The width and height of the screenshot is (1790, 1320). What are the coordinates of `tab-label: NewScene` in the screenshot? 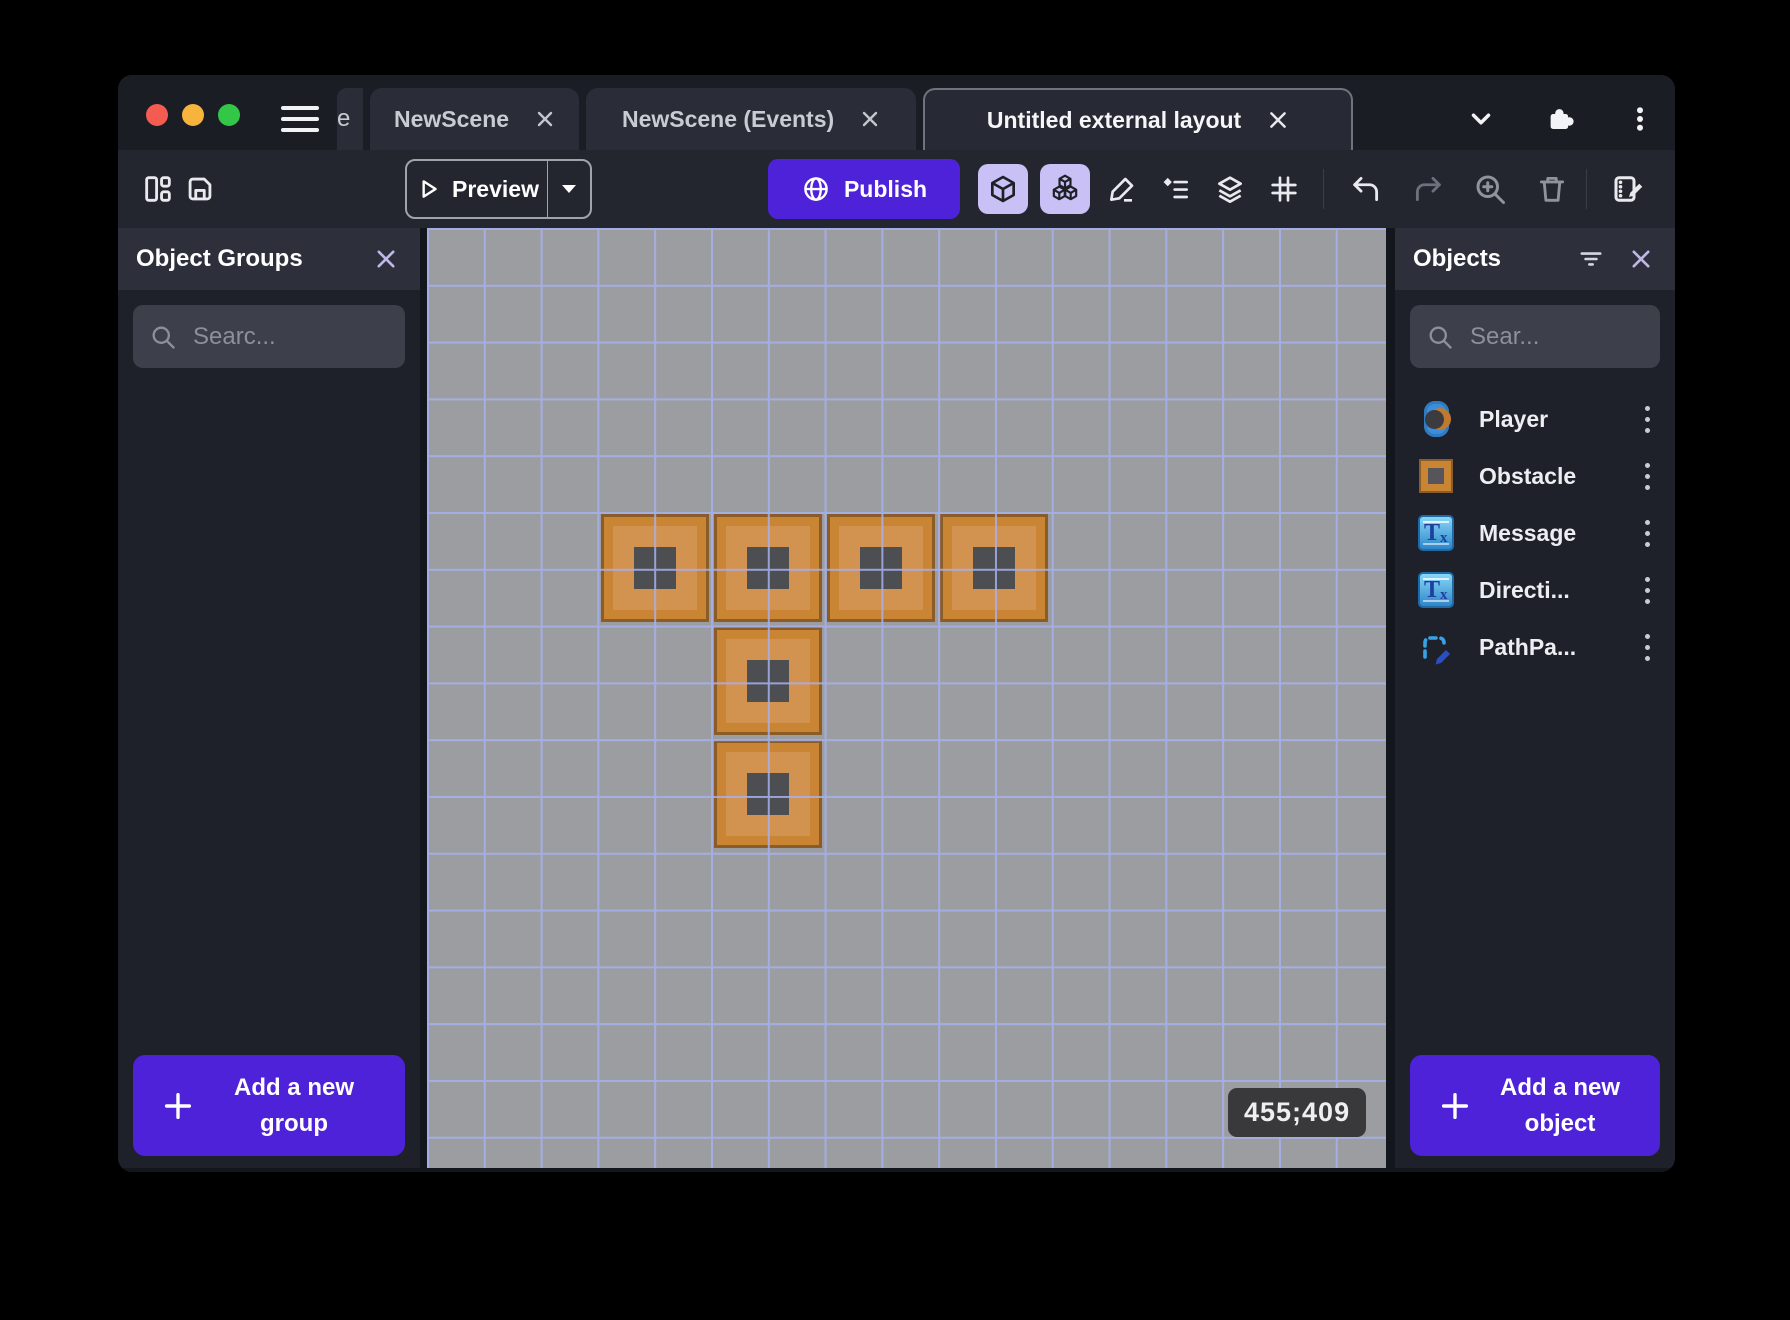 It's located at (452, 118).